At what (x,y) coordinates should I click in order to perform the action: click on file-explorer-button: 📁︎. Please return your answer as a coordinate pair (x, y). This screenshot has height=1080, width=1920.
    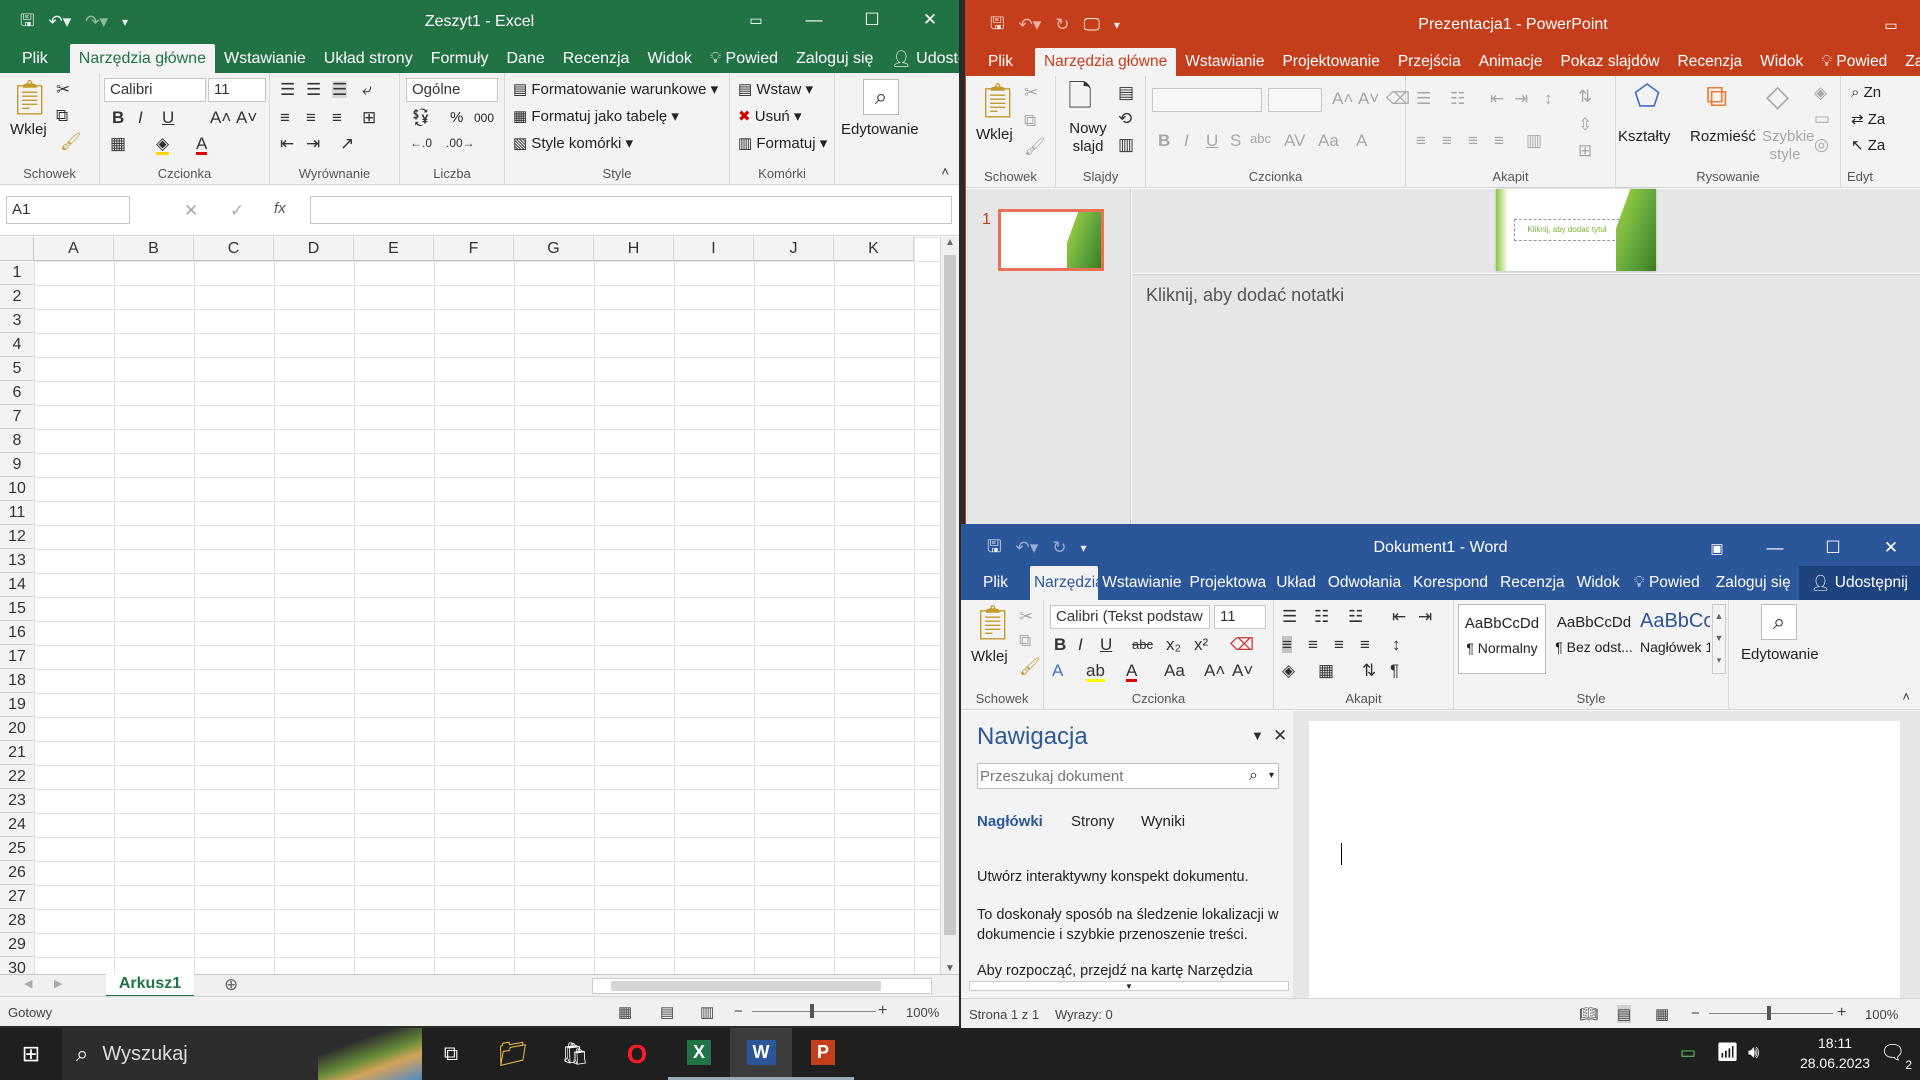
    Looking at the image, I should click on (513, 1054).